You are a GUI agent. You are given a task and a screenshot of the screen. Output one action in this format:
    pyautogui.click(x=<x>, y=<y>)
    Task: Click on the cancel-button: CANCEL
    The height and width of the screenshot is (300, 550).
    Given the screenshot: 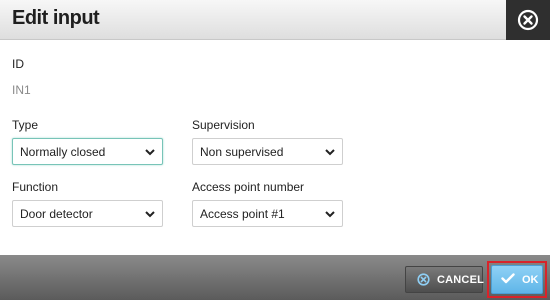 What is the action you would take?
    pyautogui.click(x=445, y=279)
    